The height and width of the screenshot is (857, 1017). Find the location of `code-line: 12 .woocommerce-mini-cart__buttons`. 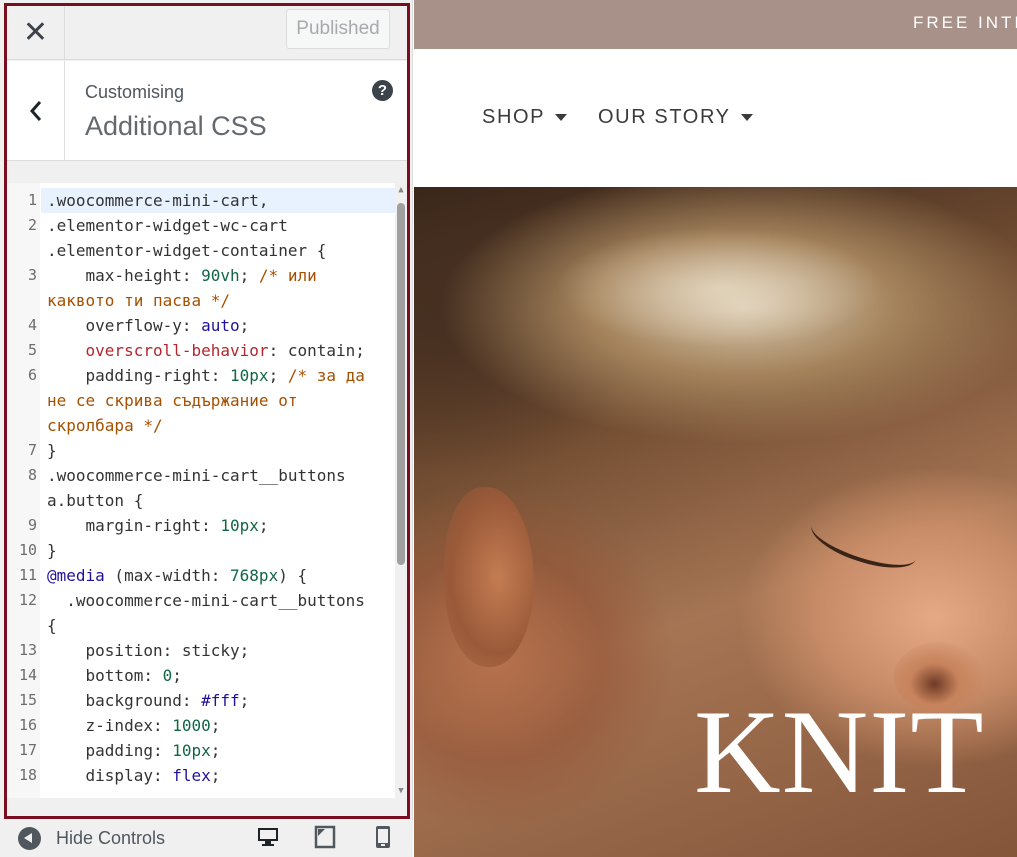

code-line: 12 .woocommerce-mini-cart__buttons is located at coordinates (201, 600).